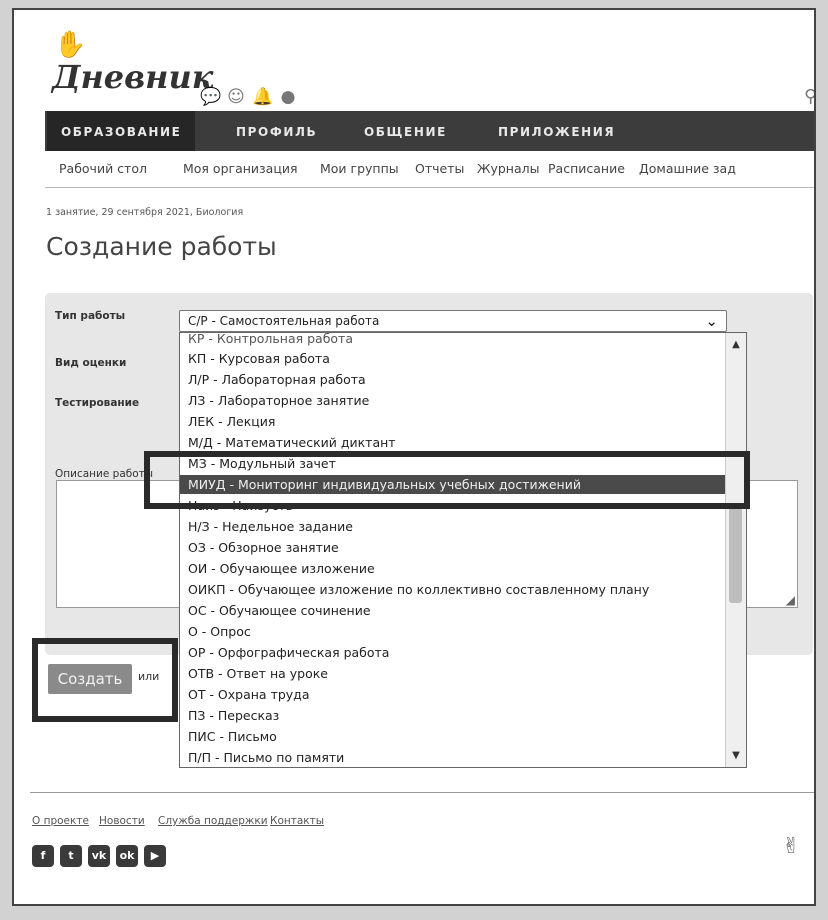 The image size is (828, 920). Describe the element at coordinates (439, 168) in the screenshot. I see `subnav-reports: Отчеты` at that location.